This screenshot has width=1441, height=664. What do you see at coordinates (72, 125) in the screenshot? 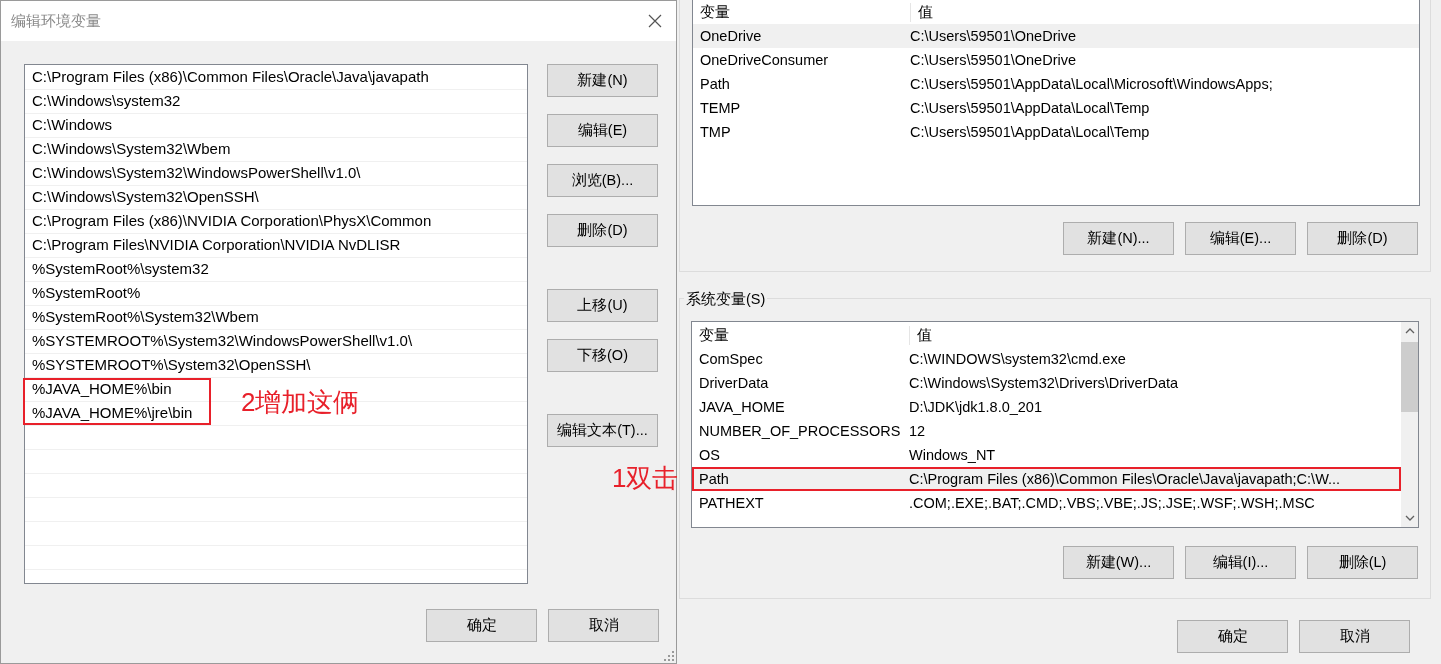
I see `path-entry: C:\Windows` at bounding box center [72, 125].